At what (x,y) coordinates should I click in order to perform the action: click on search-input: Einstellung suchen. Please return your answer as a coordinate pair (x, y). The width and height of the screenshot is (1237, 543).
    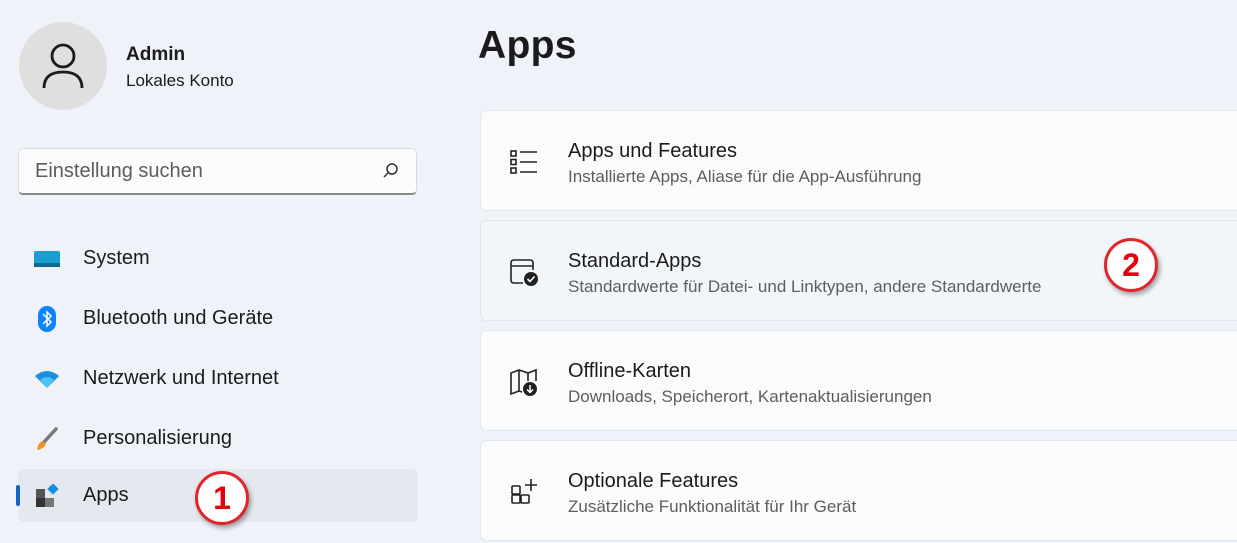
    Looking at the image, I should click on (217, 171).